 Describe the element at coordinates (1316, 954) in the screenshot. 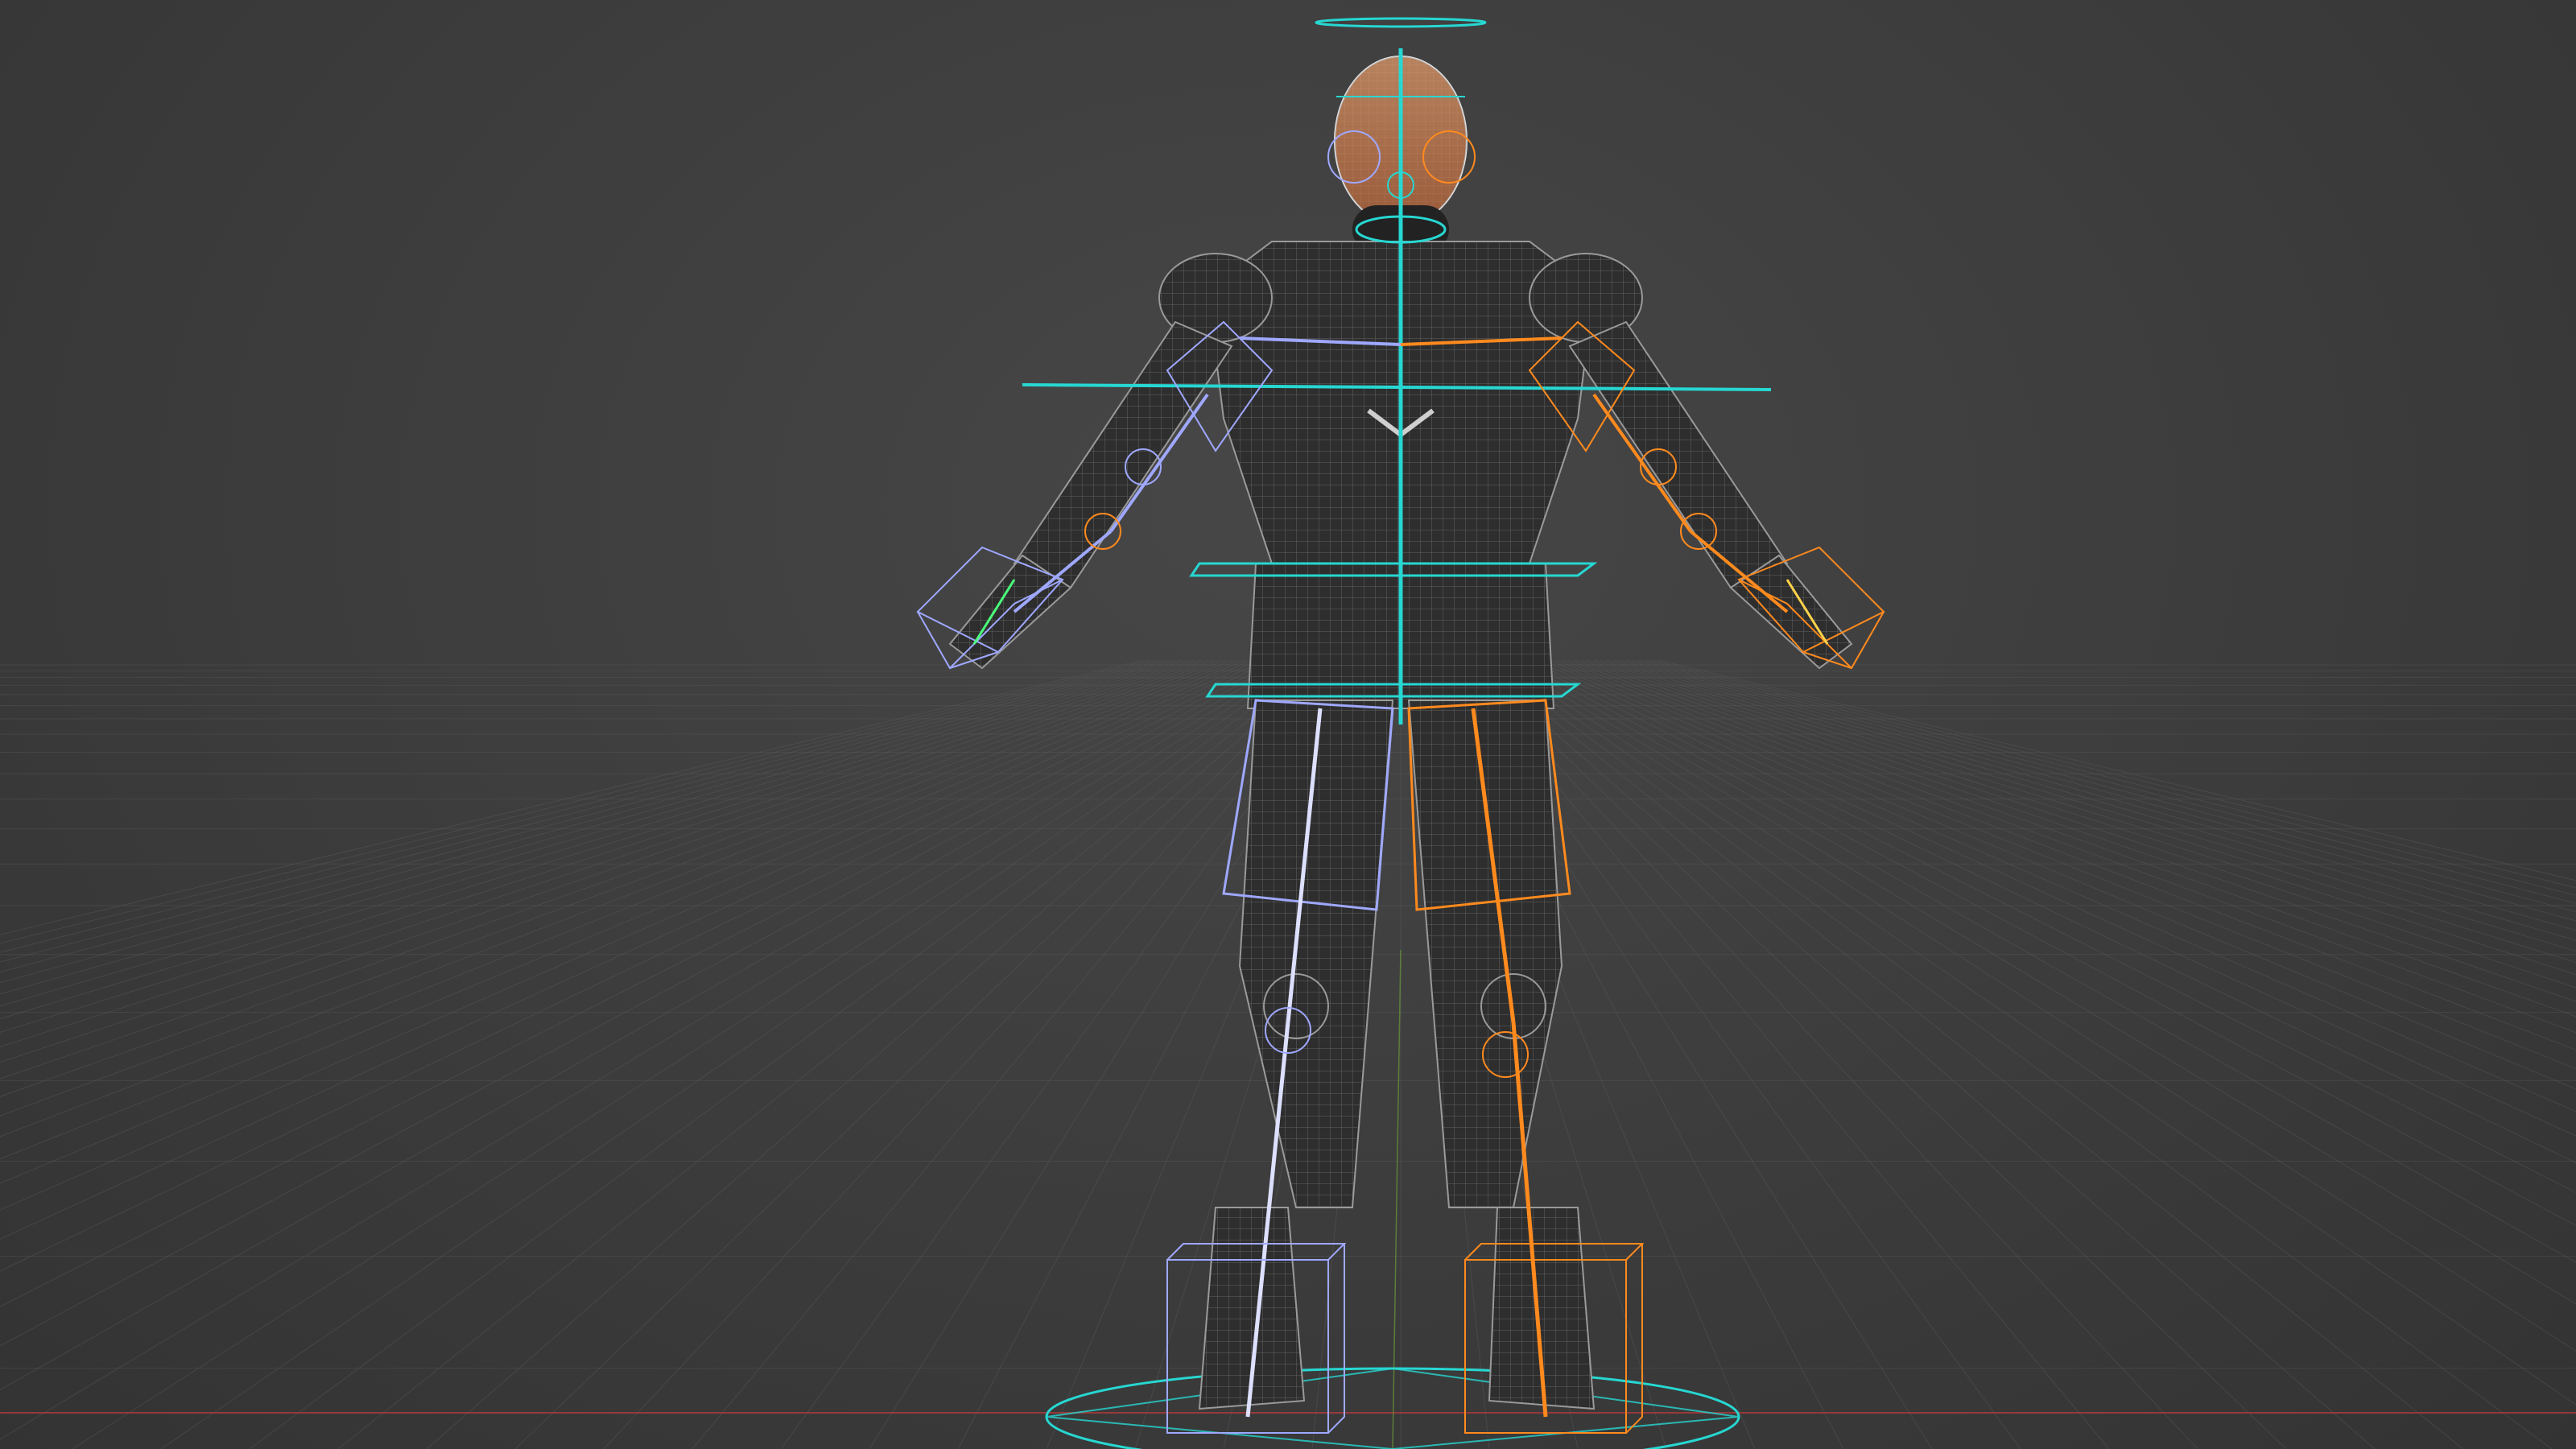

I see `left-leg-mesh` at that location.